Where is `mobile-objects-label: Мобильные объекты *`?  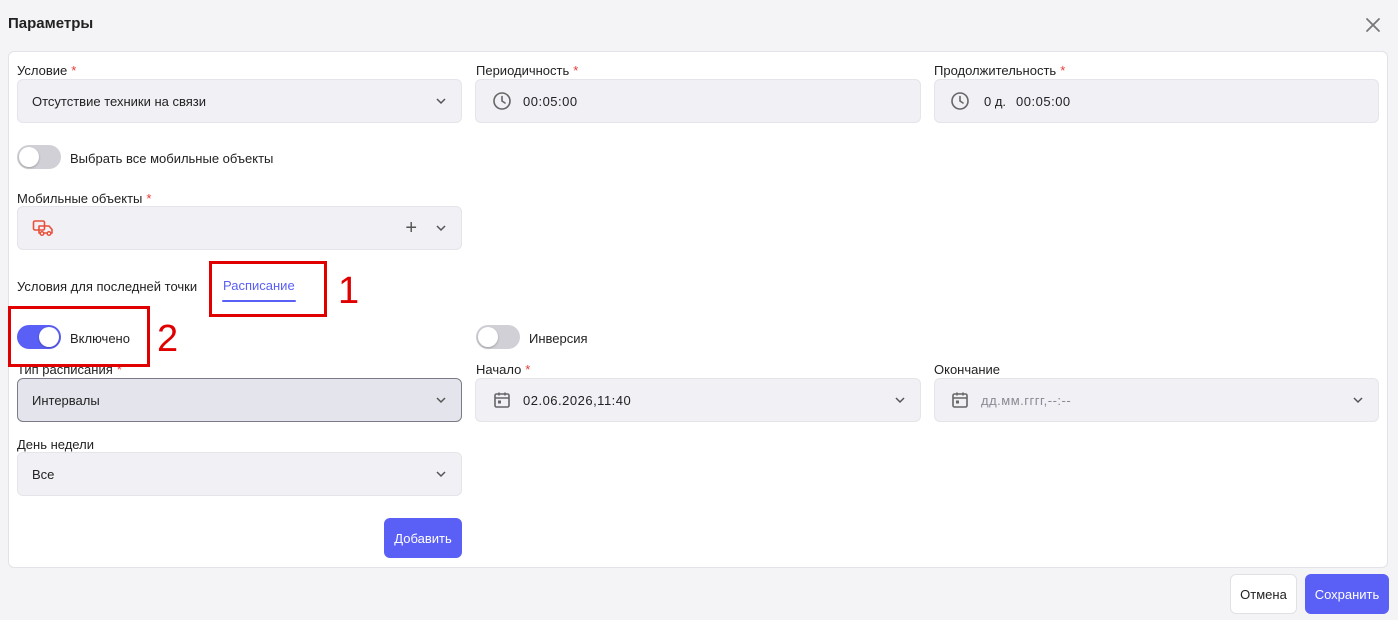
mobile-objects-label: Мобильные объекты * is located at coordinates (84, 198).